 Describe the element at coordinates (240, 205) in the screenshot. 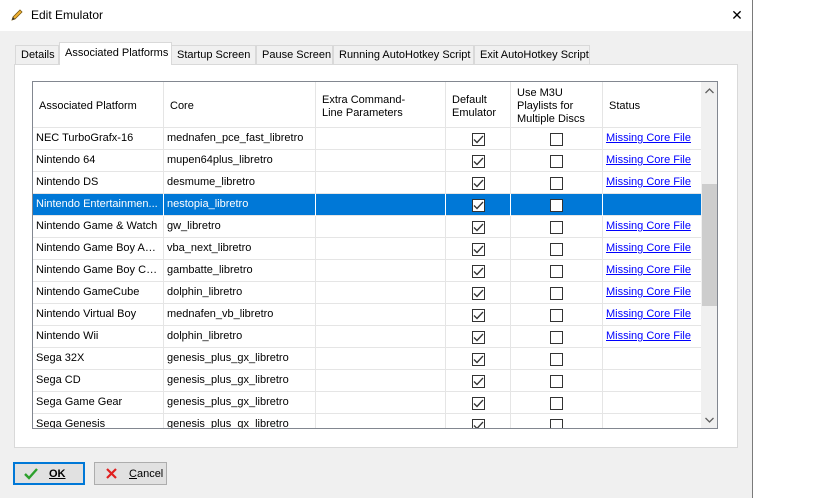

I see `cell-core: nestopia_libretro` at that location.